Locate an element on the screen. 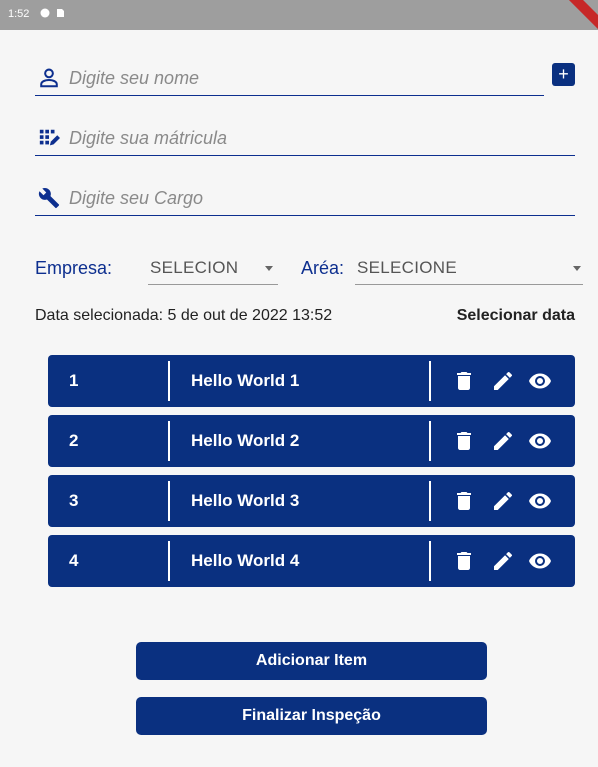 The height and width of the screenshot is (767, 598). area-value: SELECIONE is located at coordinates (407, 267).